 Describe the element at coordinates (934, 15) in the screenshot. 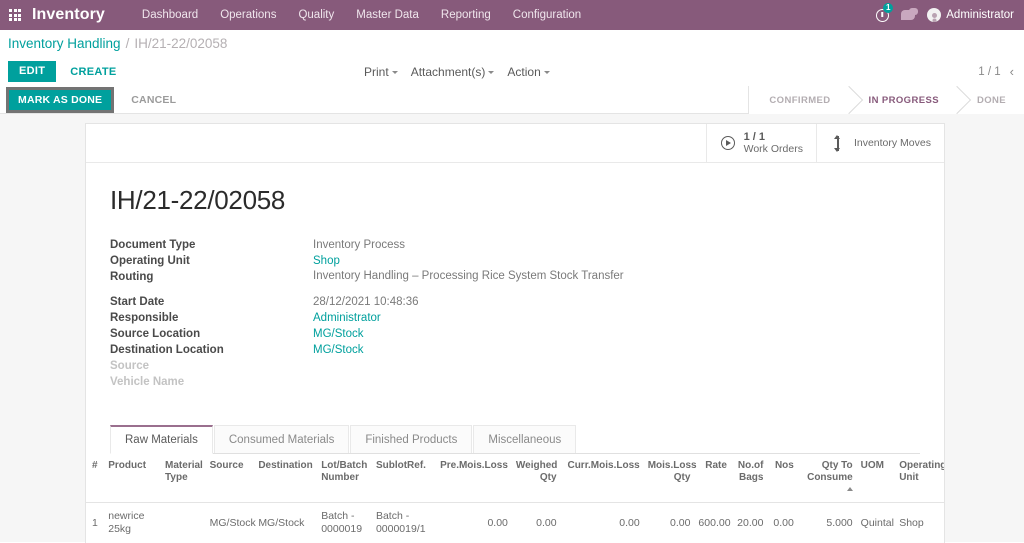

I see `avatar` at that location.